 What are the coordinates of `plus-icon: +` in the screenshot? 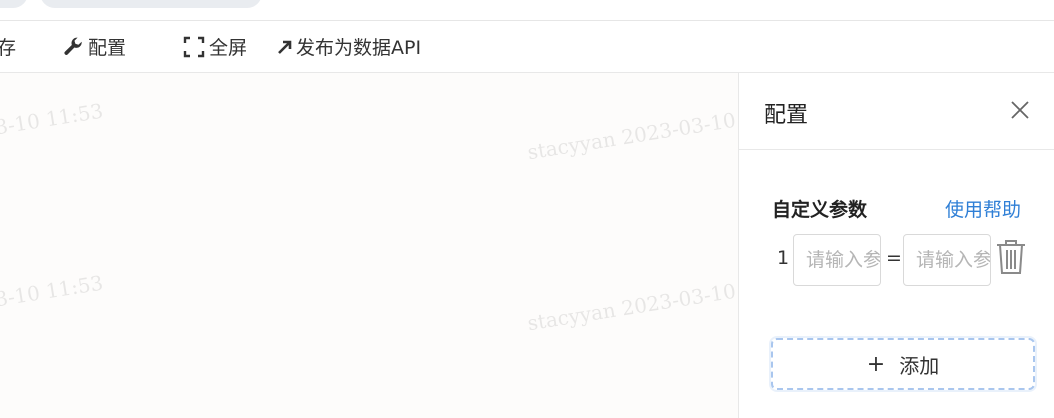 It's located at (876, 364).